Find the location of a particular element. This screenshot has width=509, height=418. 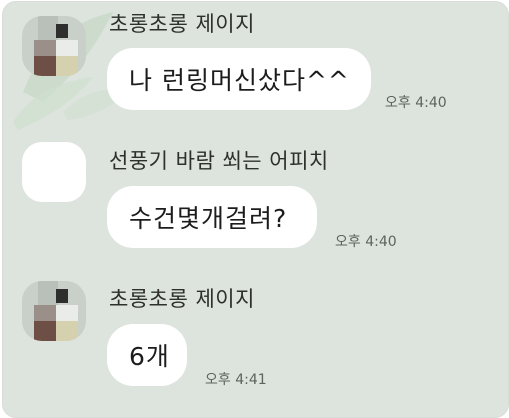

sender-name: 선풍기 바람 쐬는 어피치 is located at coordinates (219, 161).